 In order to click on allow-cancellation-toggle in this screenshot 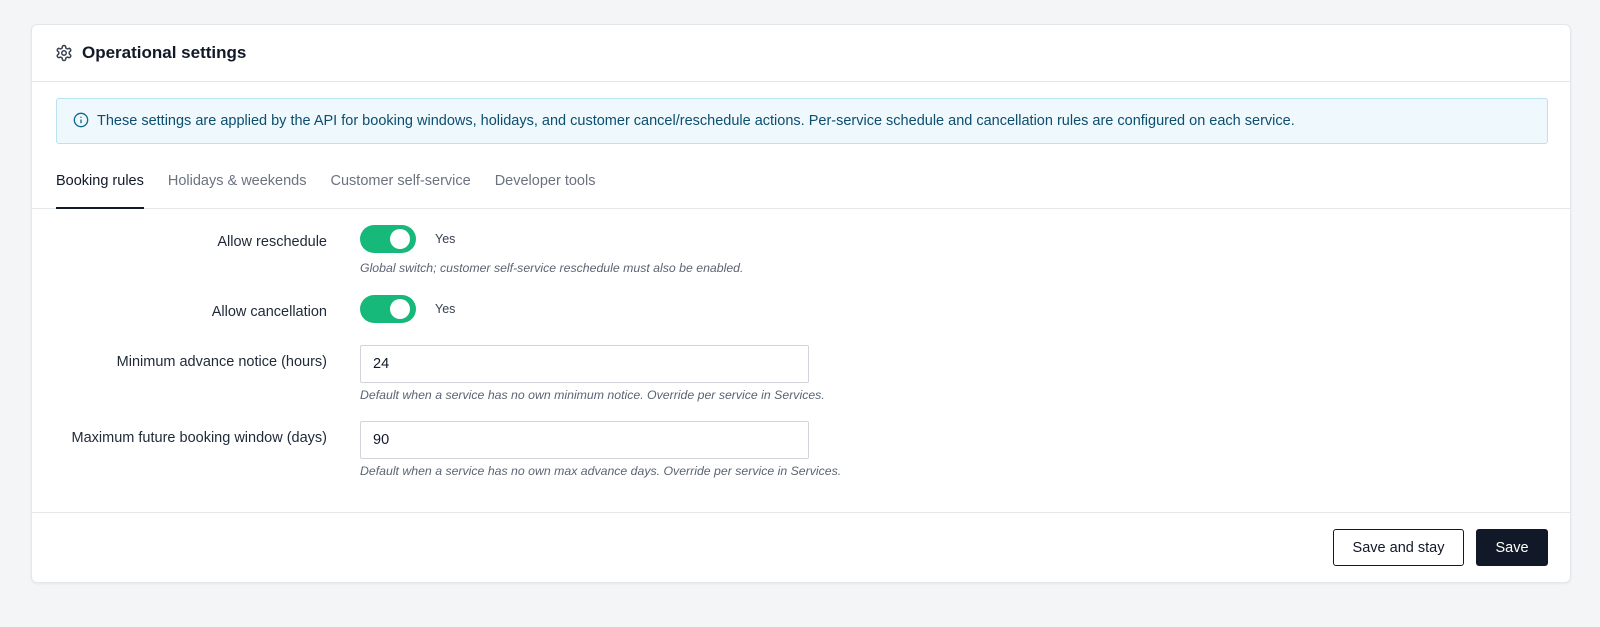, I will do `click(388, 309)`.